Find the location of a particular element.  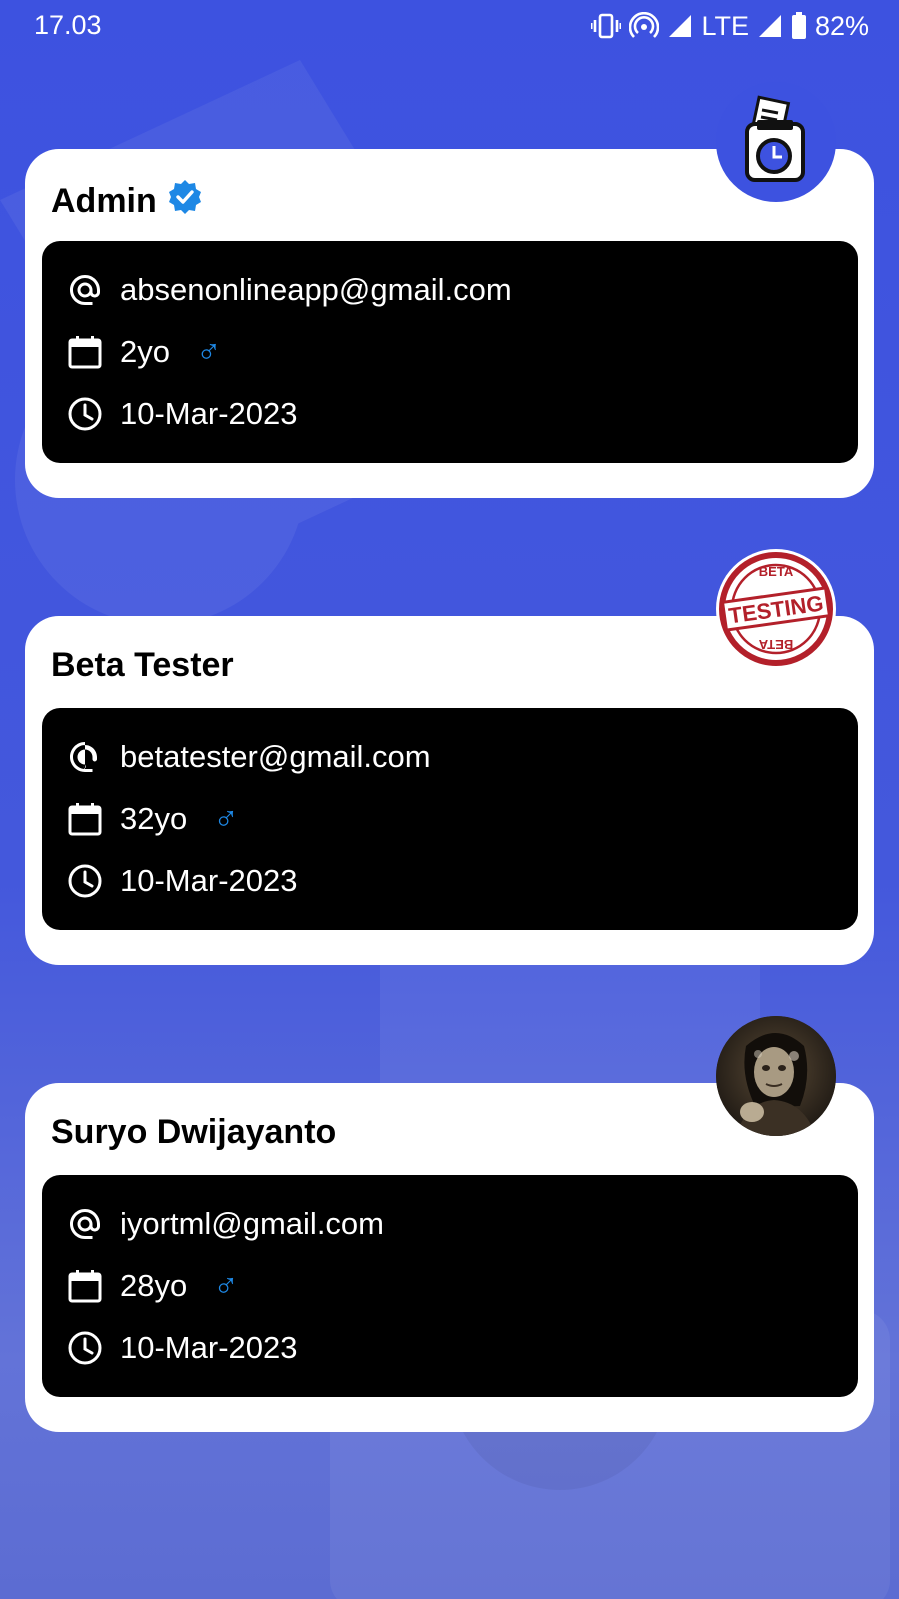

user-email: iyortml@gmail.com is located at coordinates (252, 1223).